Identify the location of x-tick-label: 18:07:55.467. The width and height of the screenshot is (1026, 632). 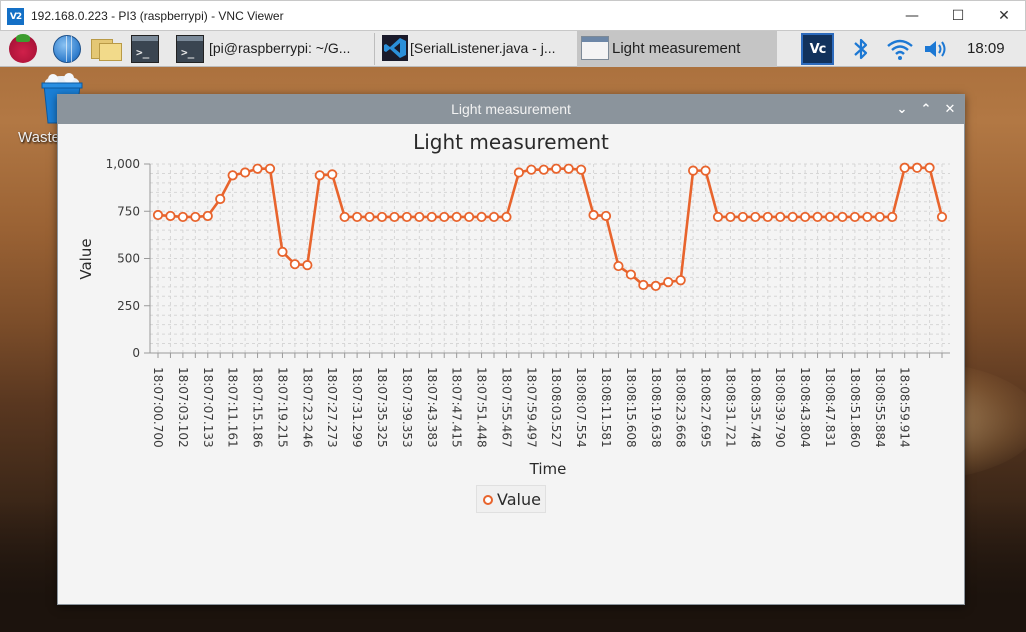
(506, 407).